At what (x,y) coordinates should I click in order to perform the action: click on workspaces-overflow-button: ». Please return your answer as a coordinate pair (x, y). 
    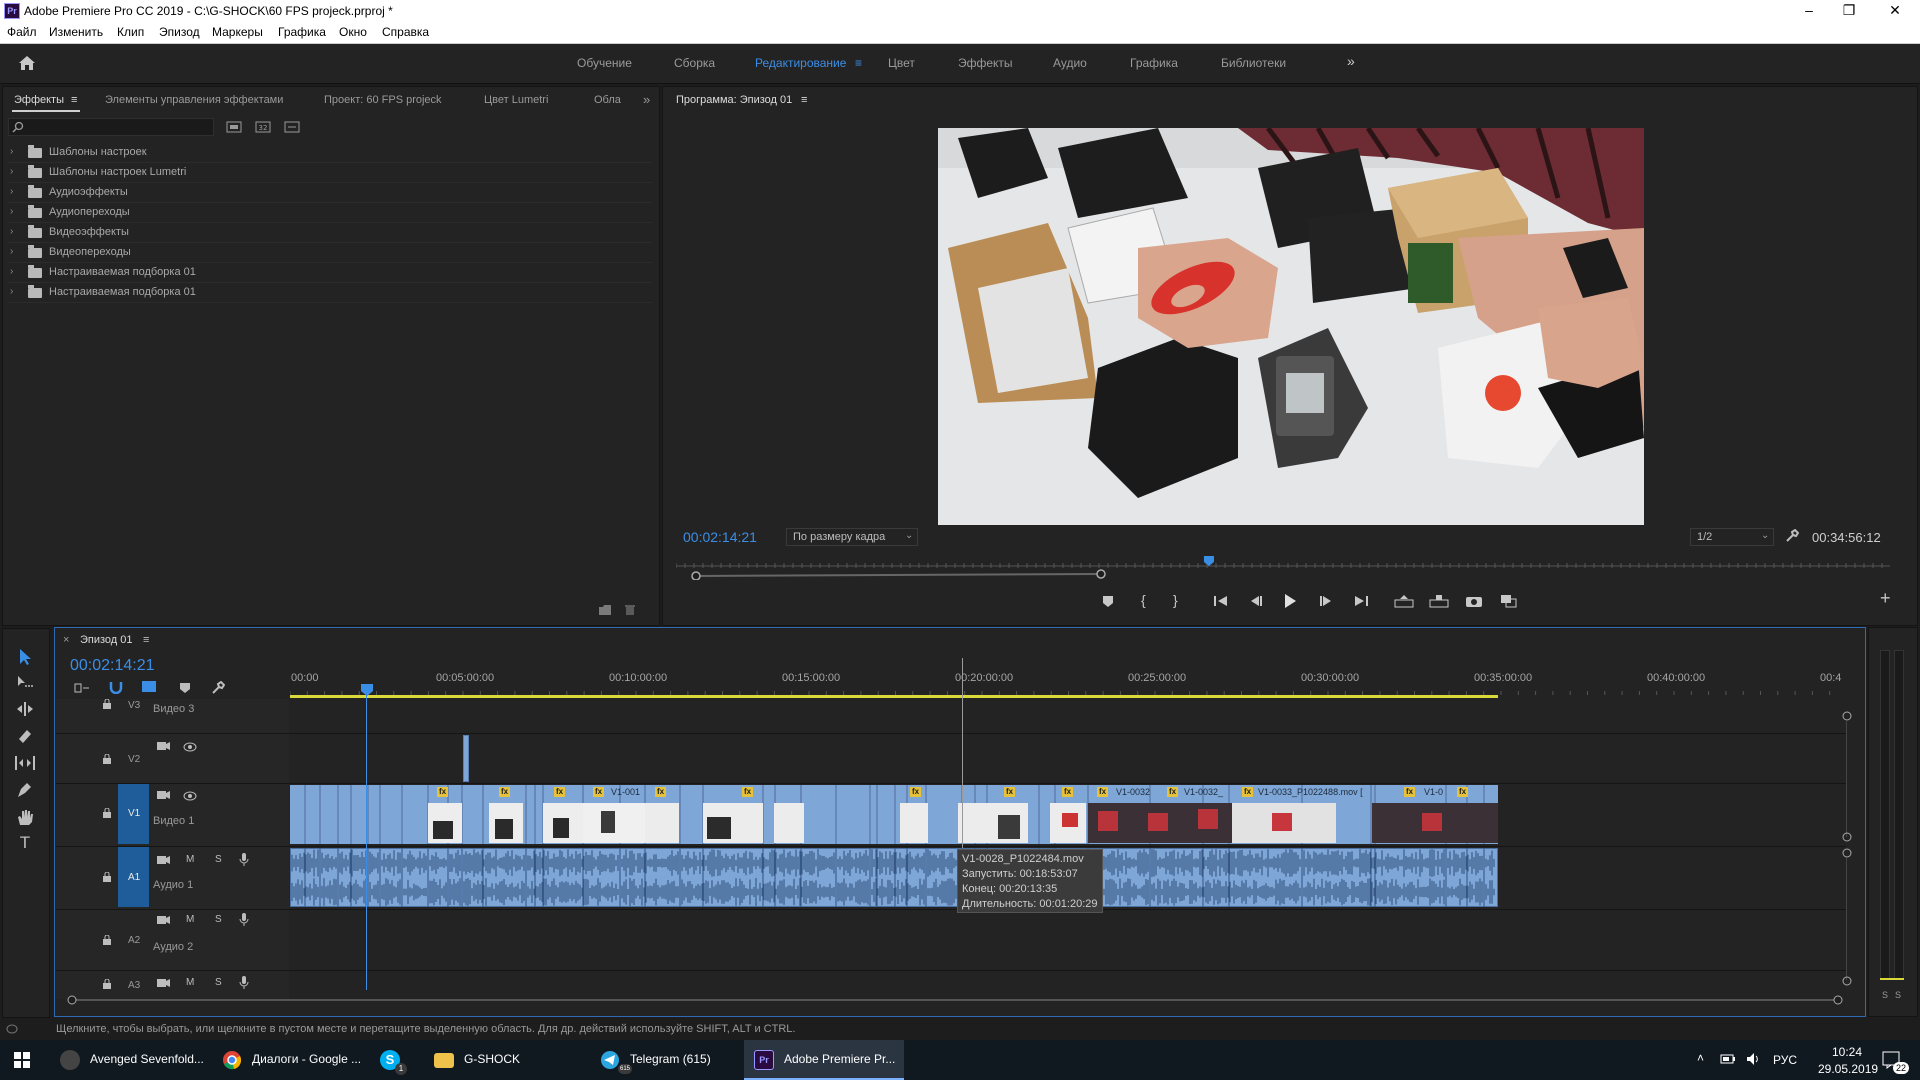
    Looking at the image, I should click on (1351, 61).